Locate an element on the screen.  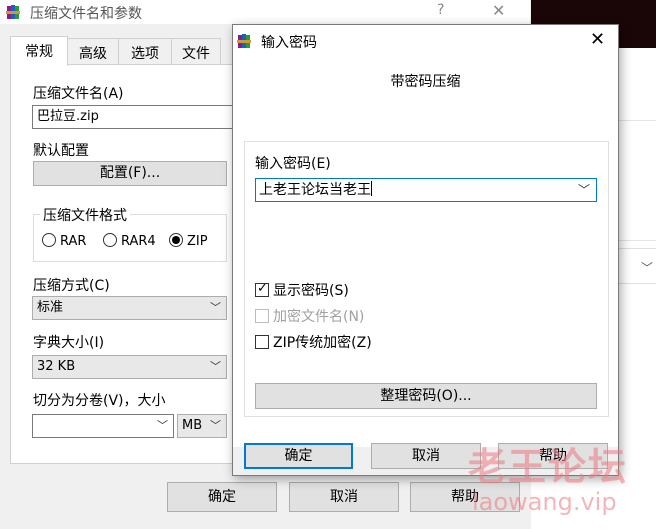
dict-value: 32 KB is located at coordinates (56, 366).